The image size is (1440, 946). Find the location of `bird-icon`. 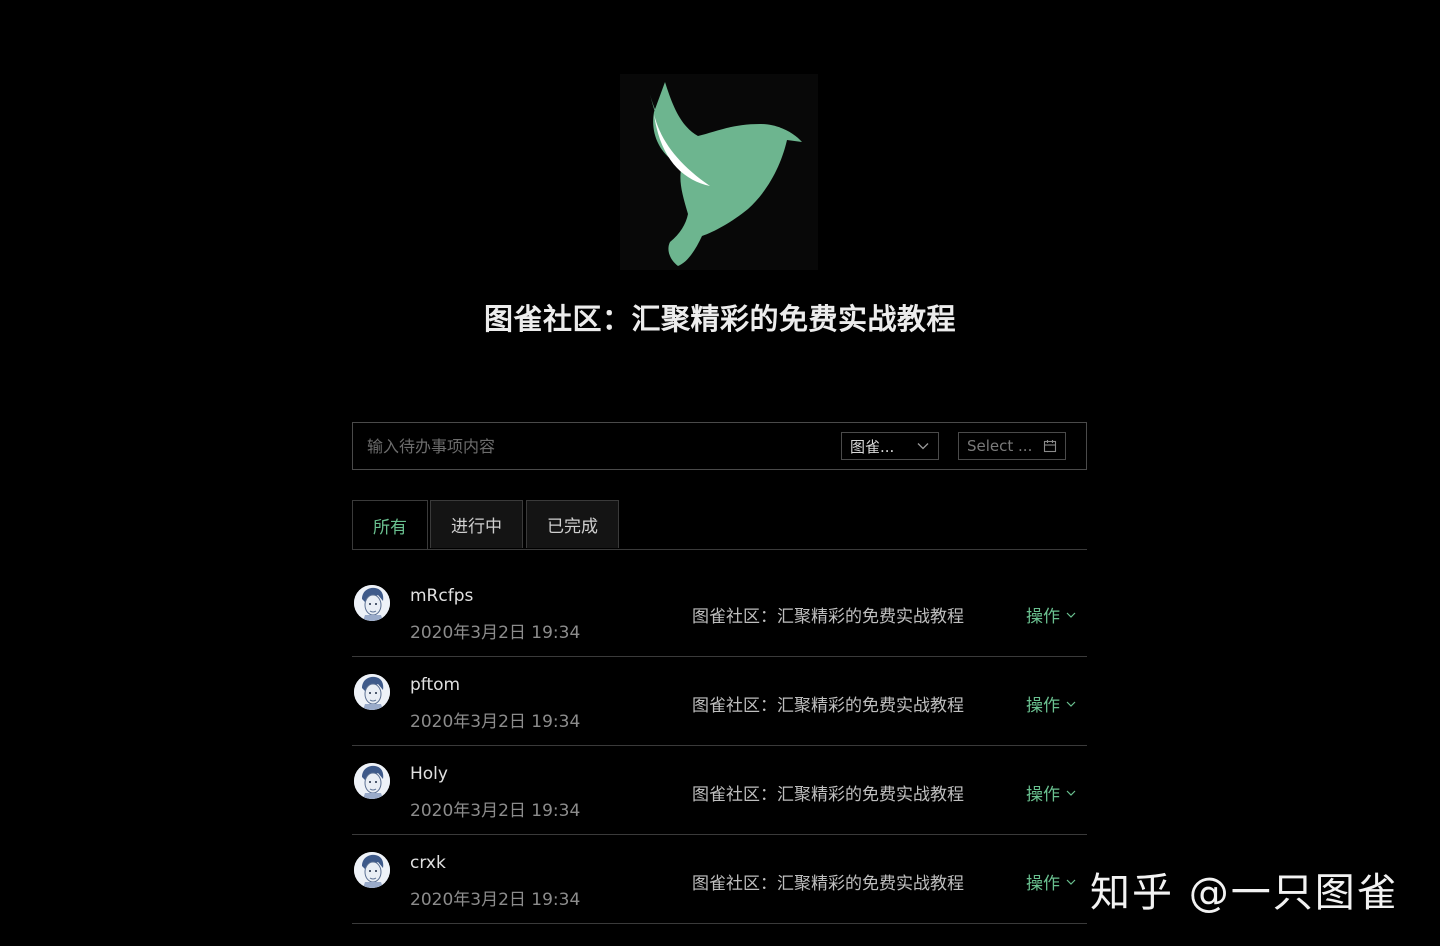

bird-icon is located at coordinates (726, 174).